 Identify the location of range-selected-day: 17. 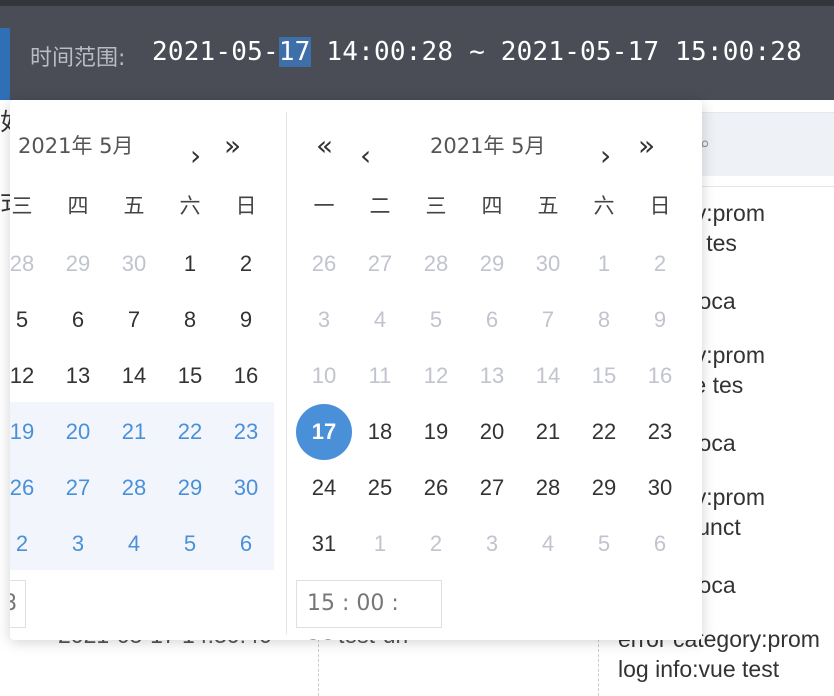
(294, 52).